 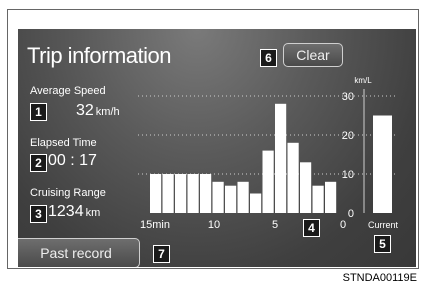 What do you see at coordinates (348, 136) in the screenshot?
I see `y-tick-label: 20` at bounding box center [348, 136].